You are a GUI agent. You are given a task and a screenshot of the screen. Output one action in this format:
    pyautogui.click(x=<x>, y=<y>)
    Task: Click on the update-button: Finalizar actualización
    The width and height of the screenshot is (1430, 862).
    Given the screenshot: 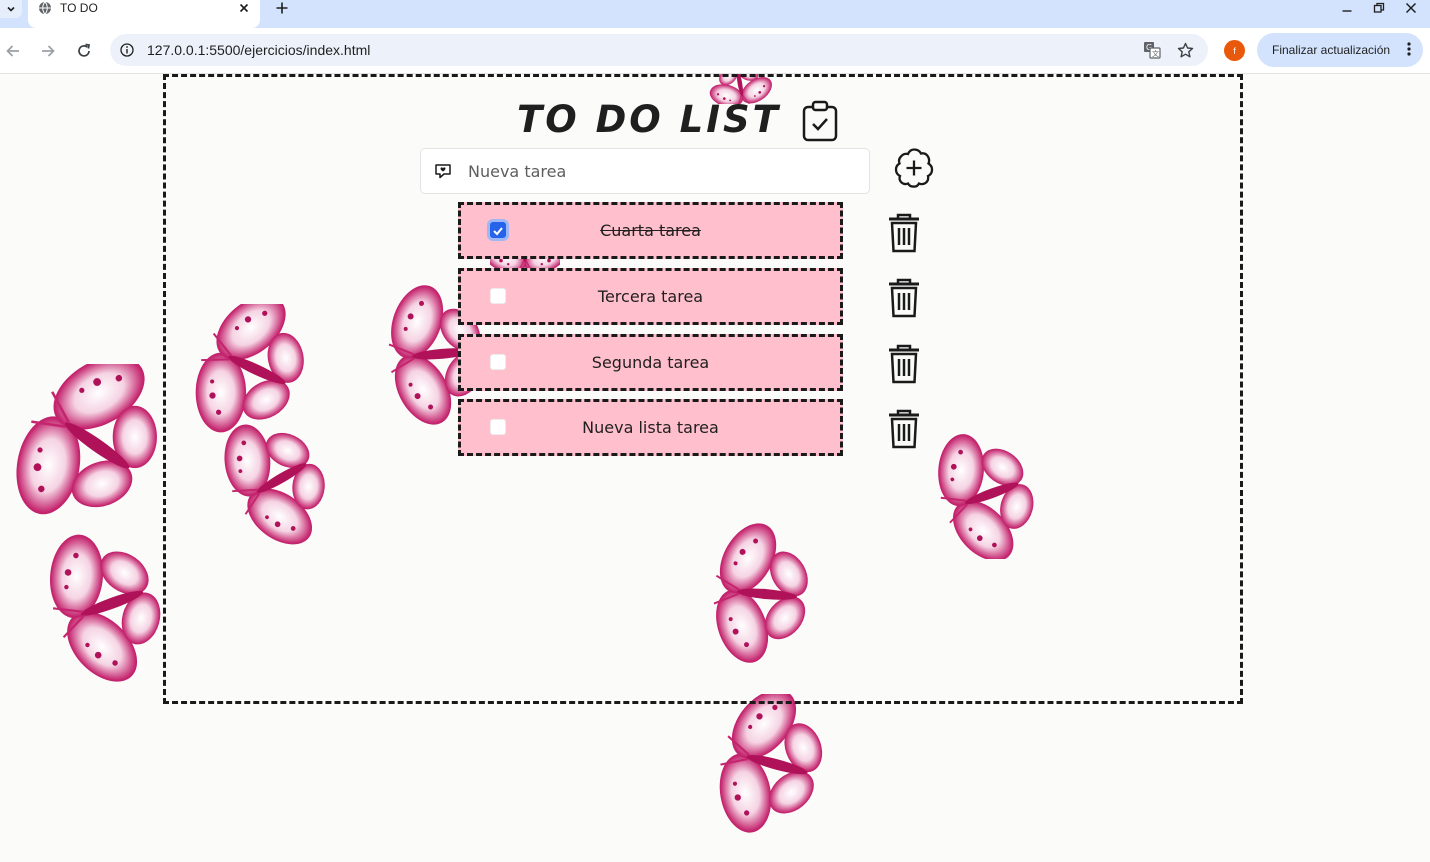 What is the action you would take?
    pyautogui.click(x=1340, y=50)
    